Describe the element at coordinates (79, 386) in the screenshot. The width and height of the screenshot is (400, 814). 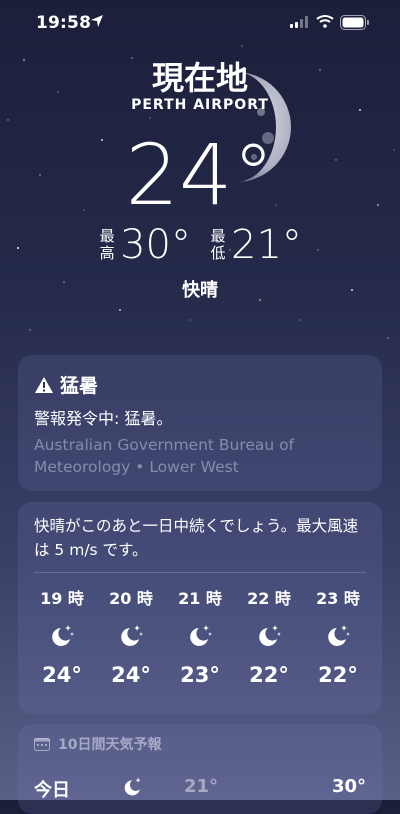
I see `alert-title: 猛暑` at that location.